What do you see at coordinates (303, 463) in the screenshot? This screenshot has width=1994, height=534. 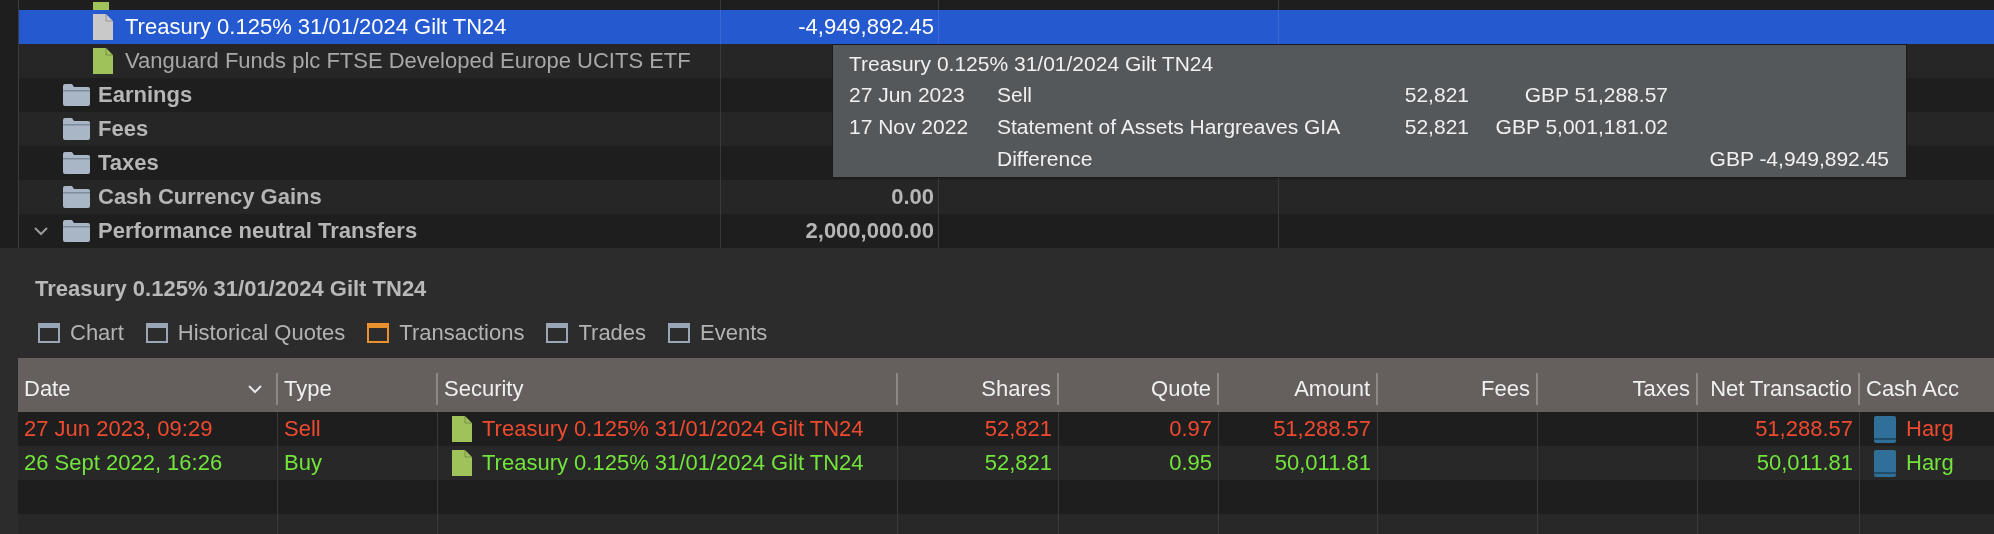 I see `table-cell: Buy` at bounding box center [303, 463].